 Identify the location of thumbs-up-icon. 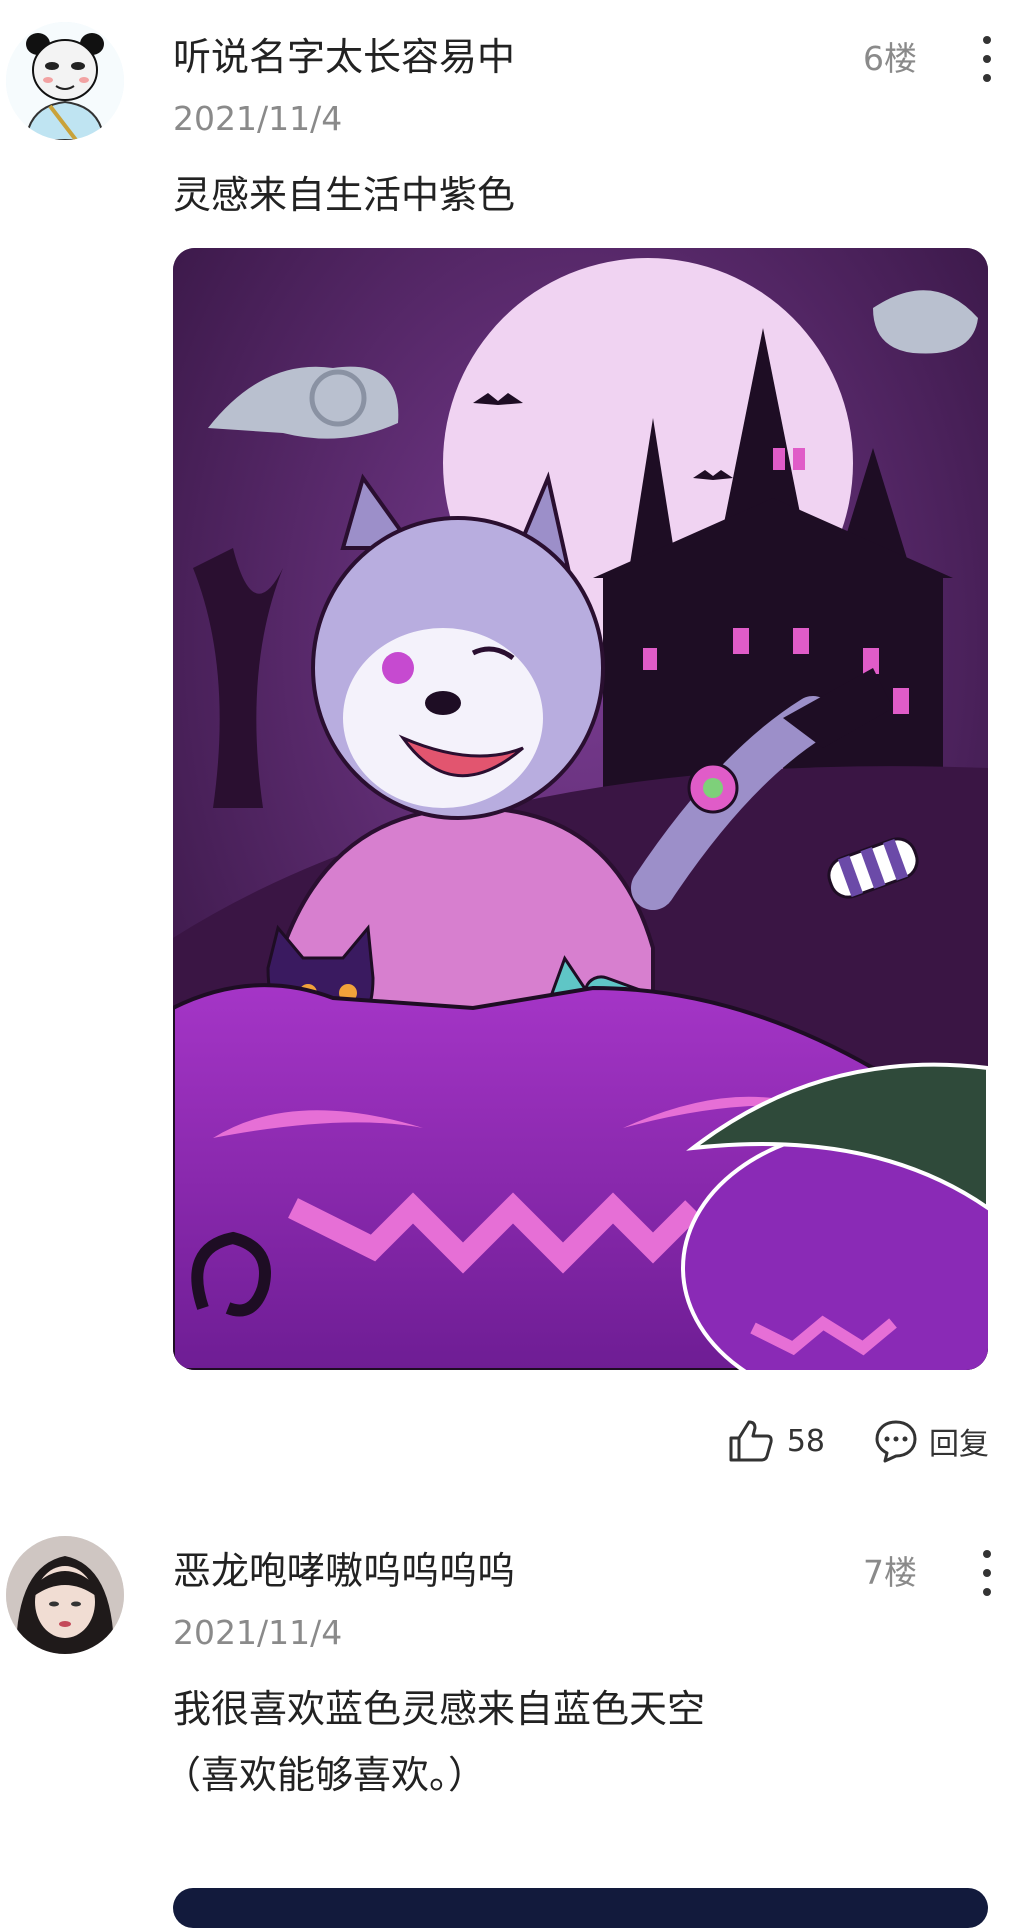
(751, 1441).